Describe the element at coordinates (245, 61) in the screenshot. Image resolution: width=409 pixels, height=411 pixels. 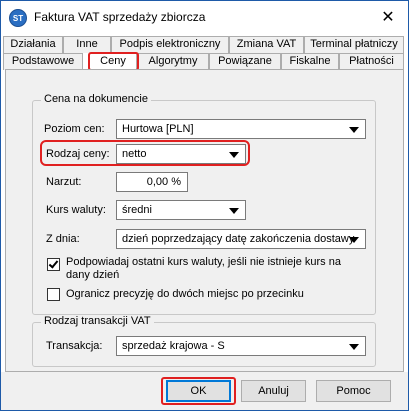
I see `tab-powiazane: Powiązane` at that location.